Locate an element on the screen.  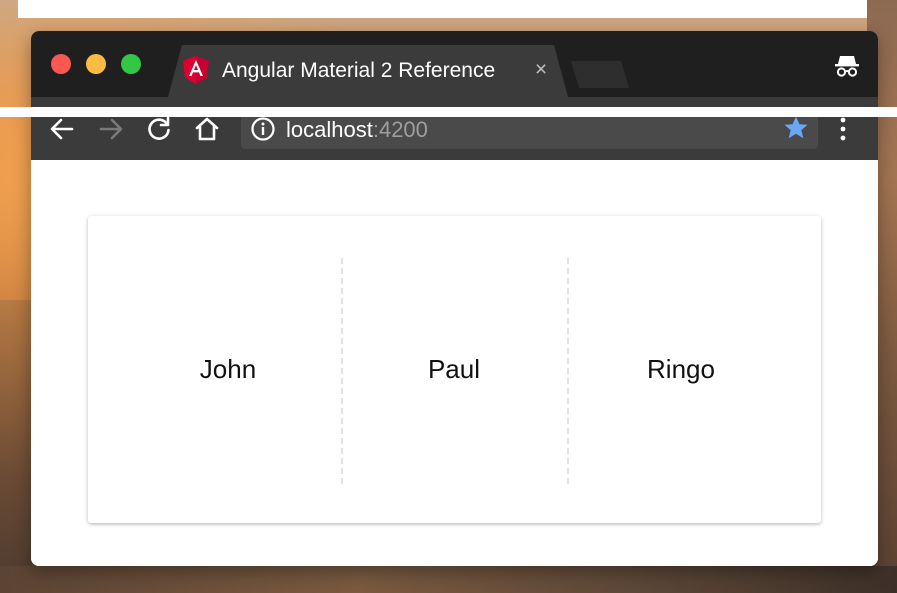
incognito-icon is located at coordinates (847, 66).